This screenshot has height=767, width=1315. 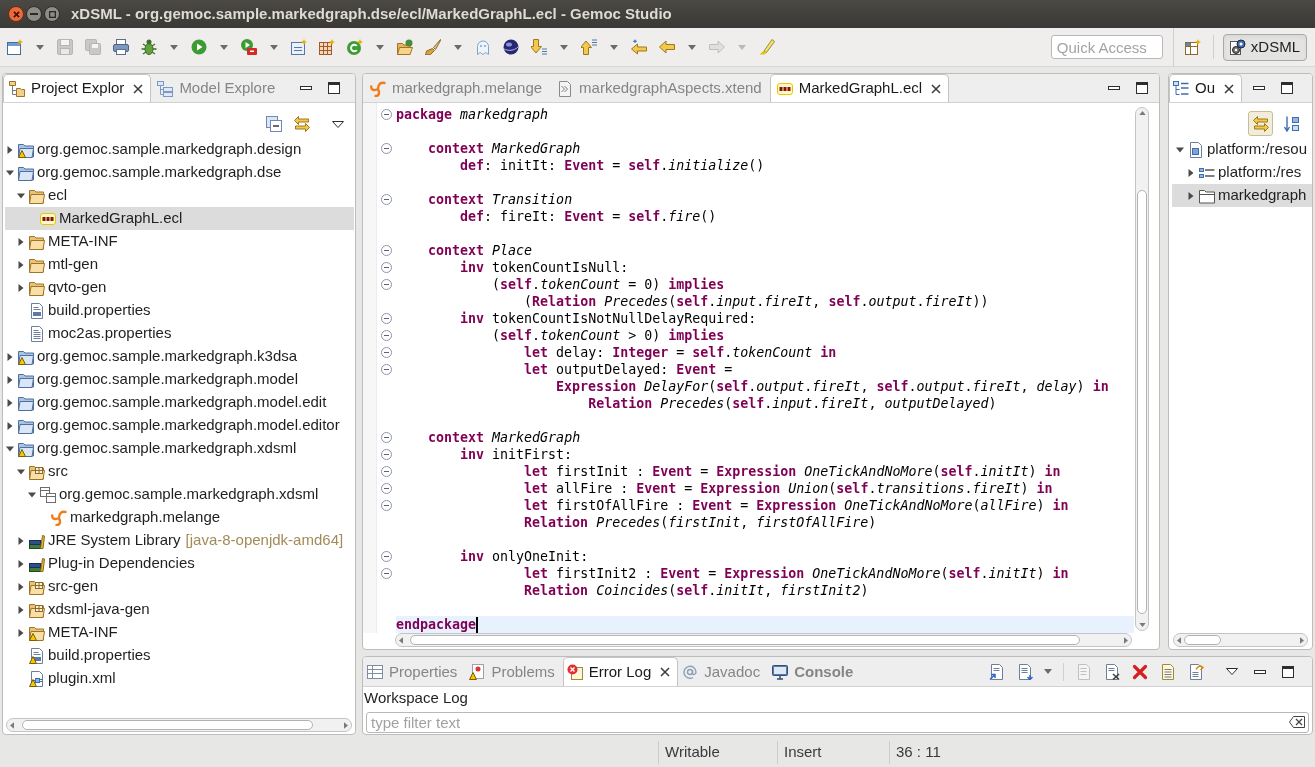 I want to click on vertical-scrollbar, so click(x=1142, y=369).